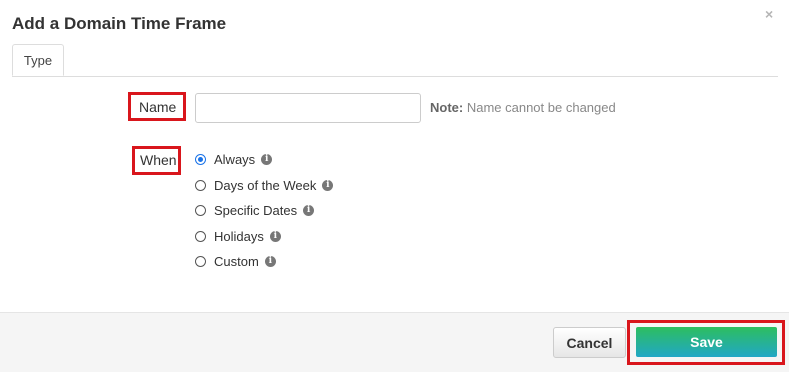  What do you see at coordinates (706, 342) in the screenshot?
I see `save-button: Save` at bounding box center [706, 342].